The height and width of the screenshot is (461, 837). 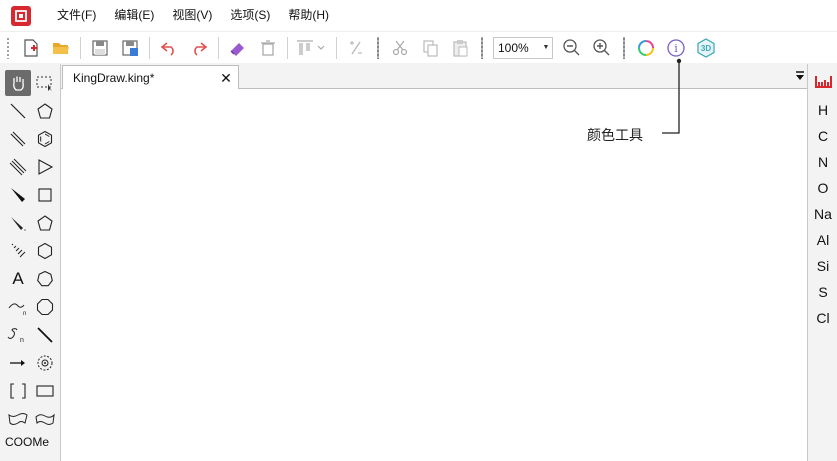 I want to click on open-file-button, so click(x=61, y=48).